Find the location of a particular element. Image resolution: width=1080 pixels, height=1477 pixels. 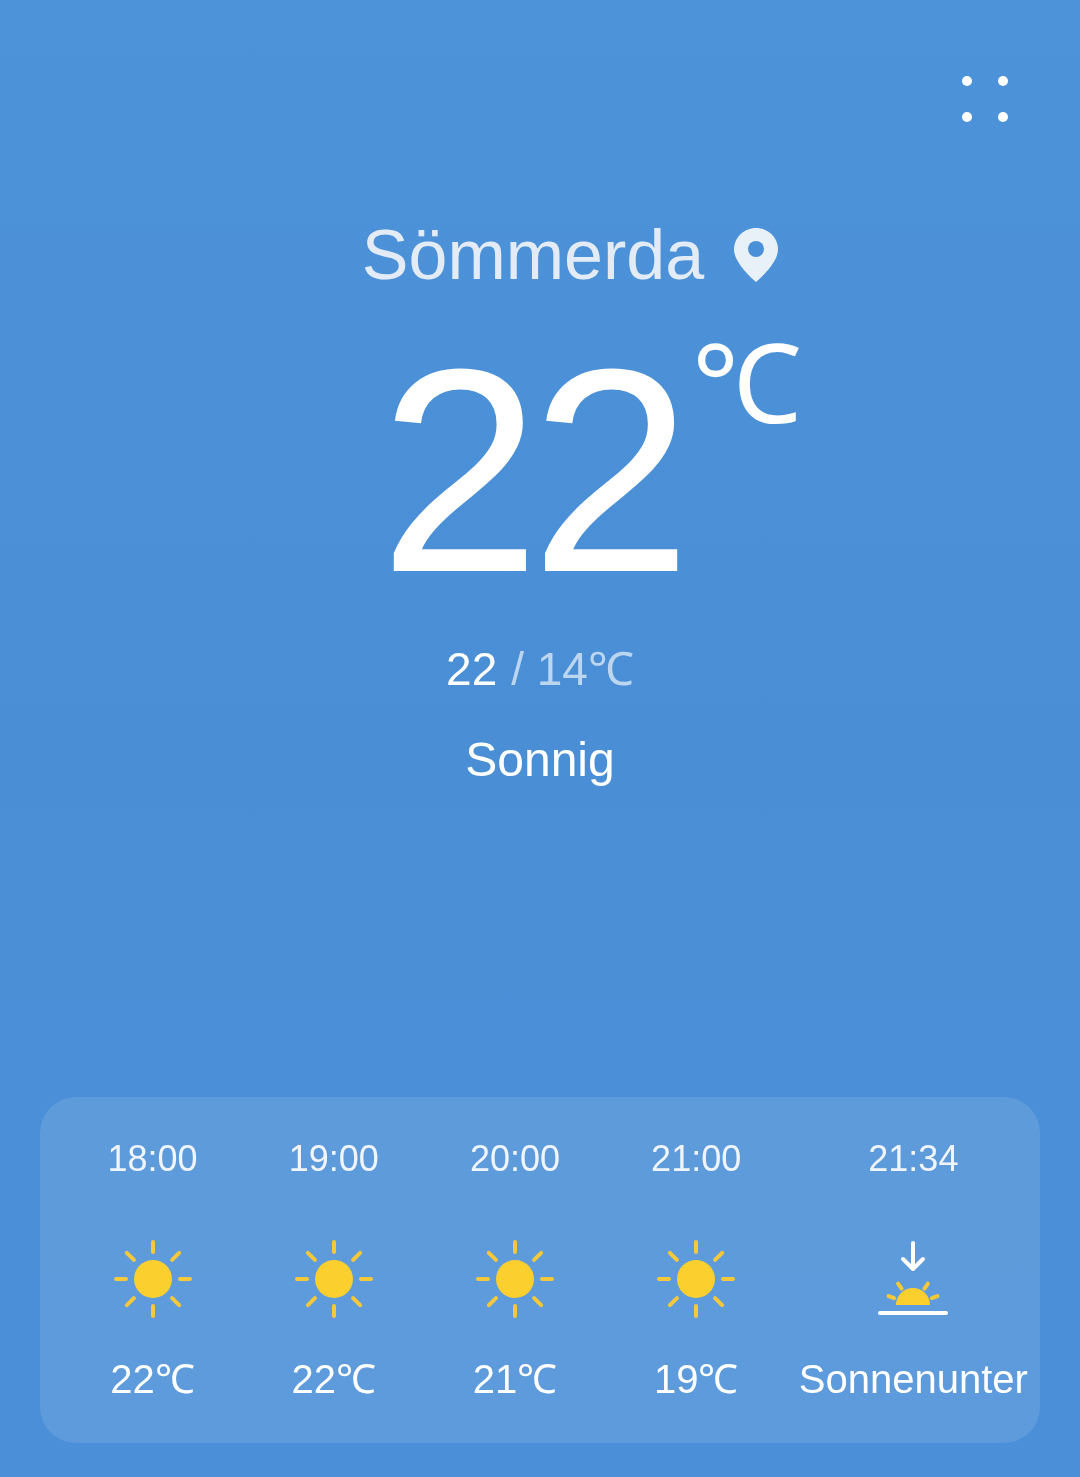

high-temperature: 22 is located at coordinates (472, 669).